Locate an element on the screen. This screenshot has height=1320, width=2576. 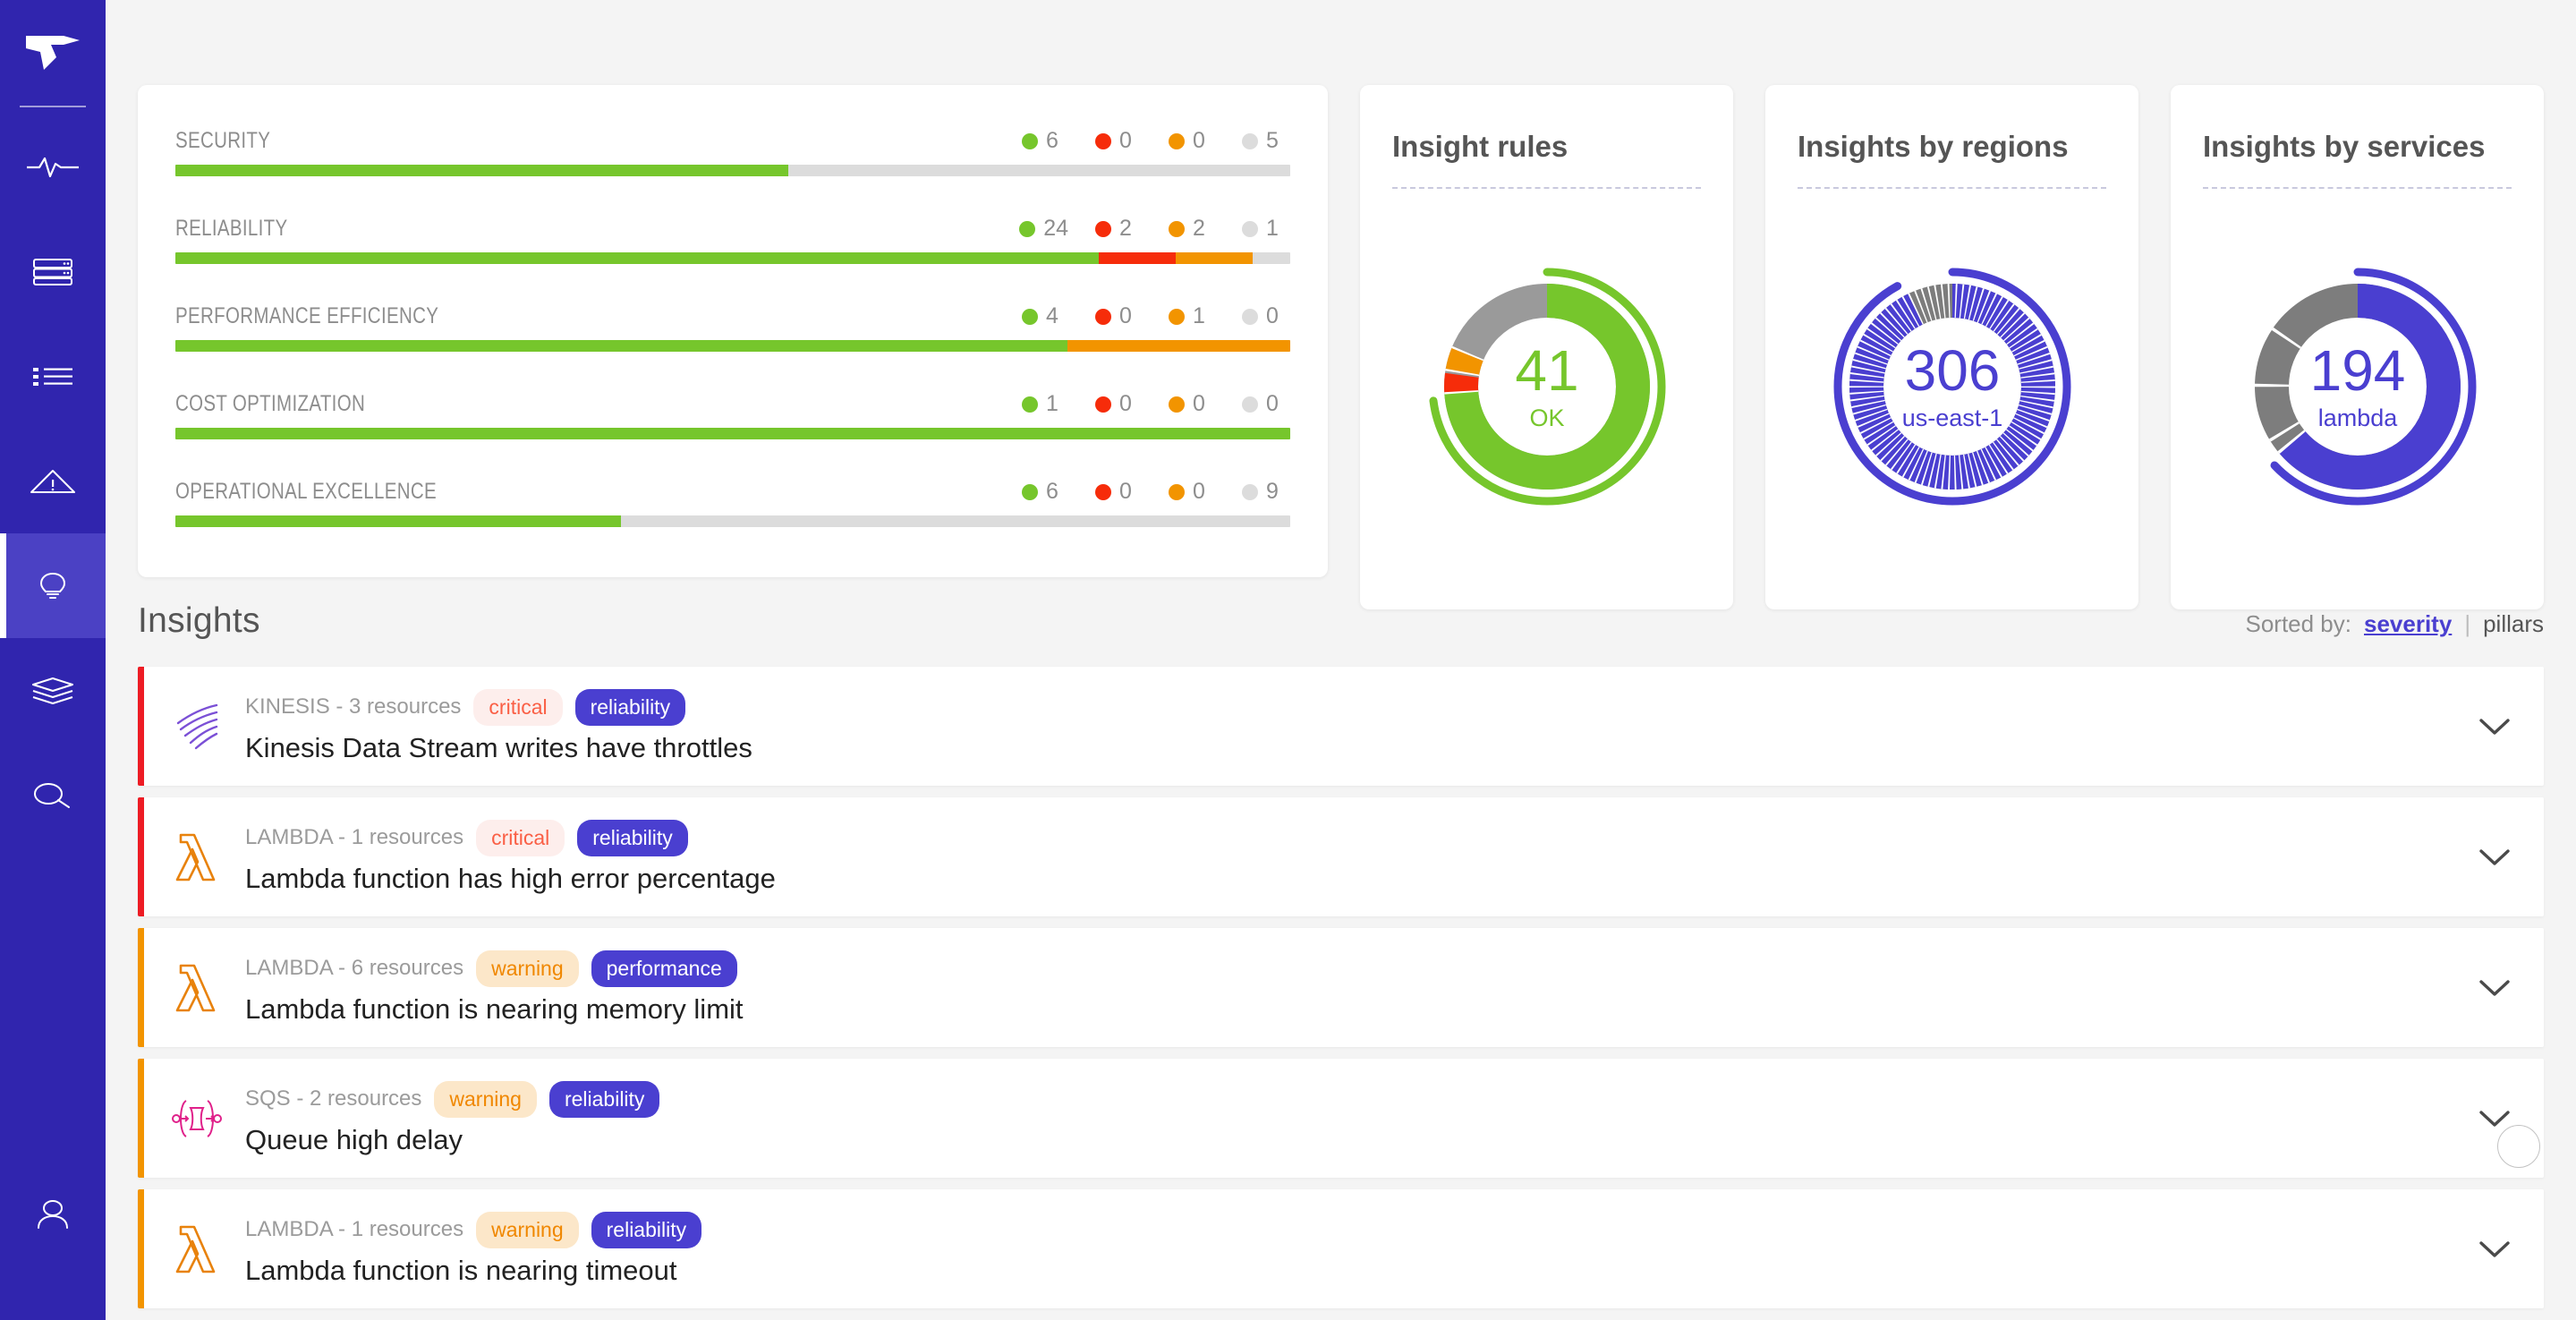
pillar-row: SECURITY 6 0 0 5 is located at coordinates (732, 152).